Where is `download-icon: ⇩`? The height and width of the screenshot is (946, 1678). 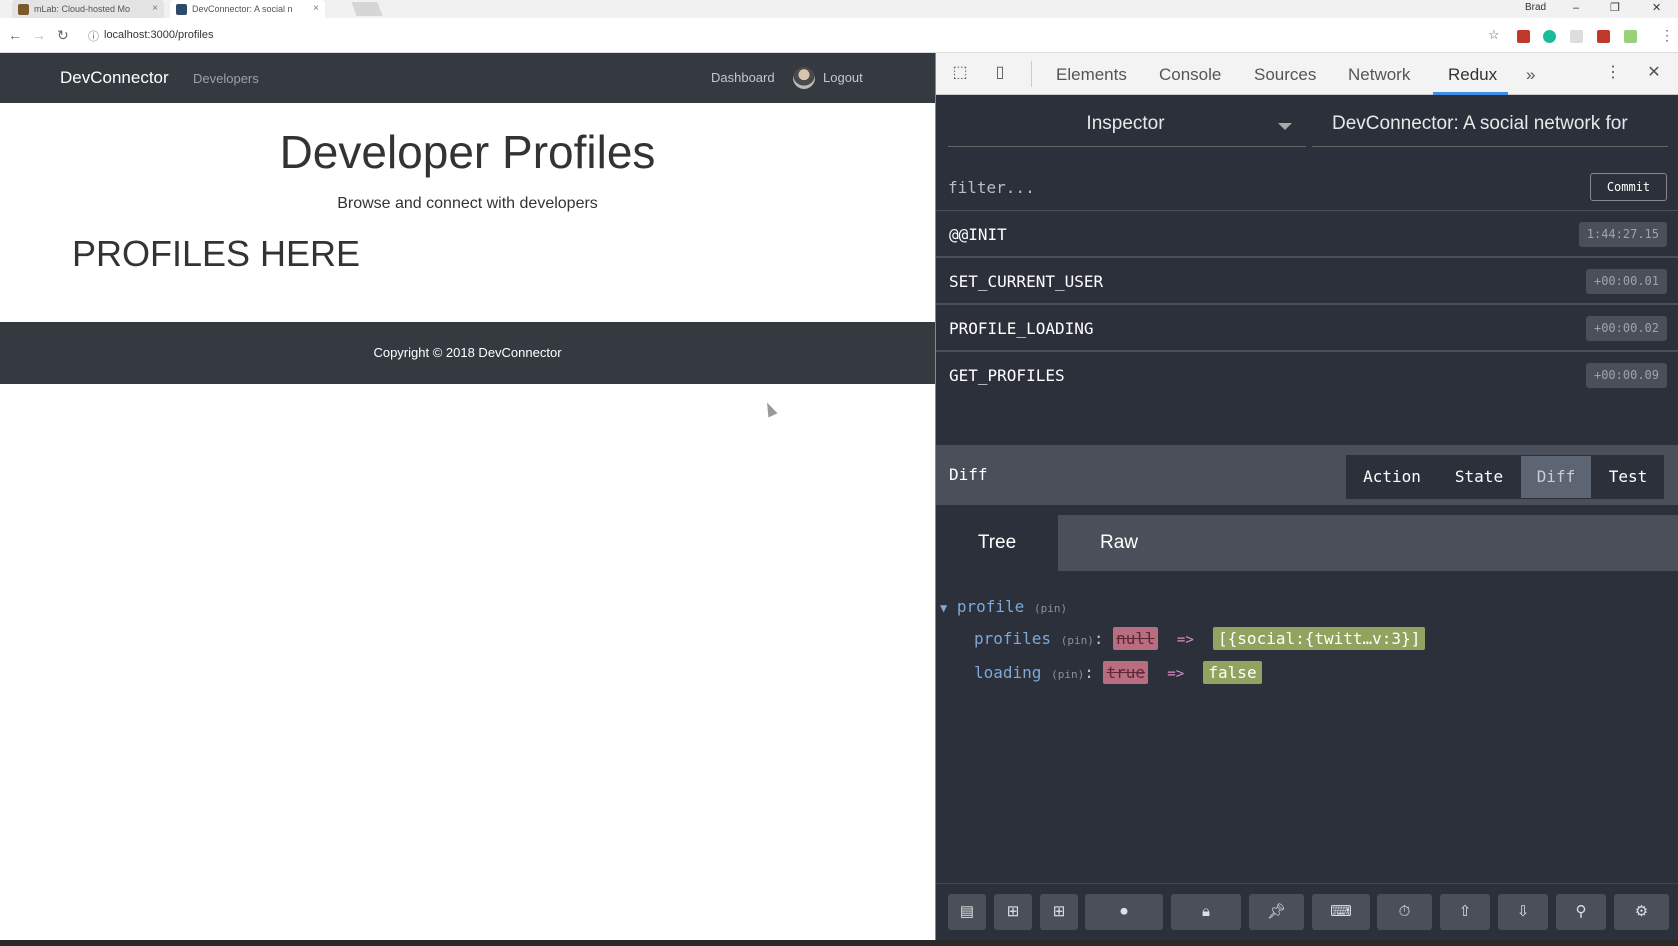
download-icon: ⇩ is located at coordinates (1523, 912).